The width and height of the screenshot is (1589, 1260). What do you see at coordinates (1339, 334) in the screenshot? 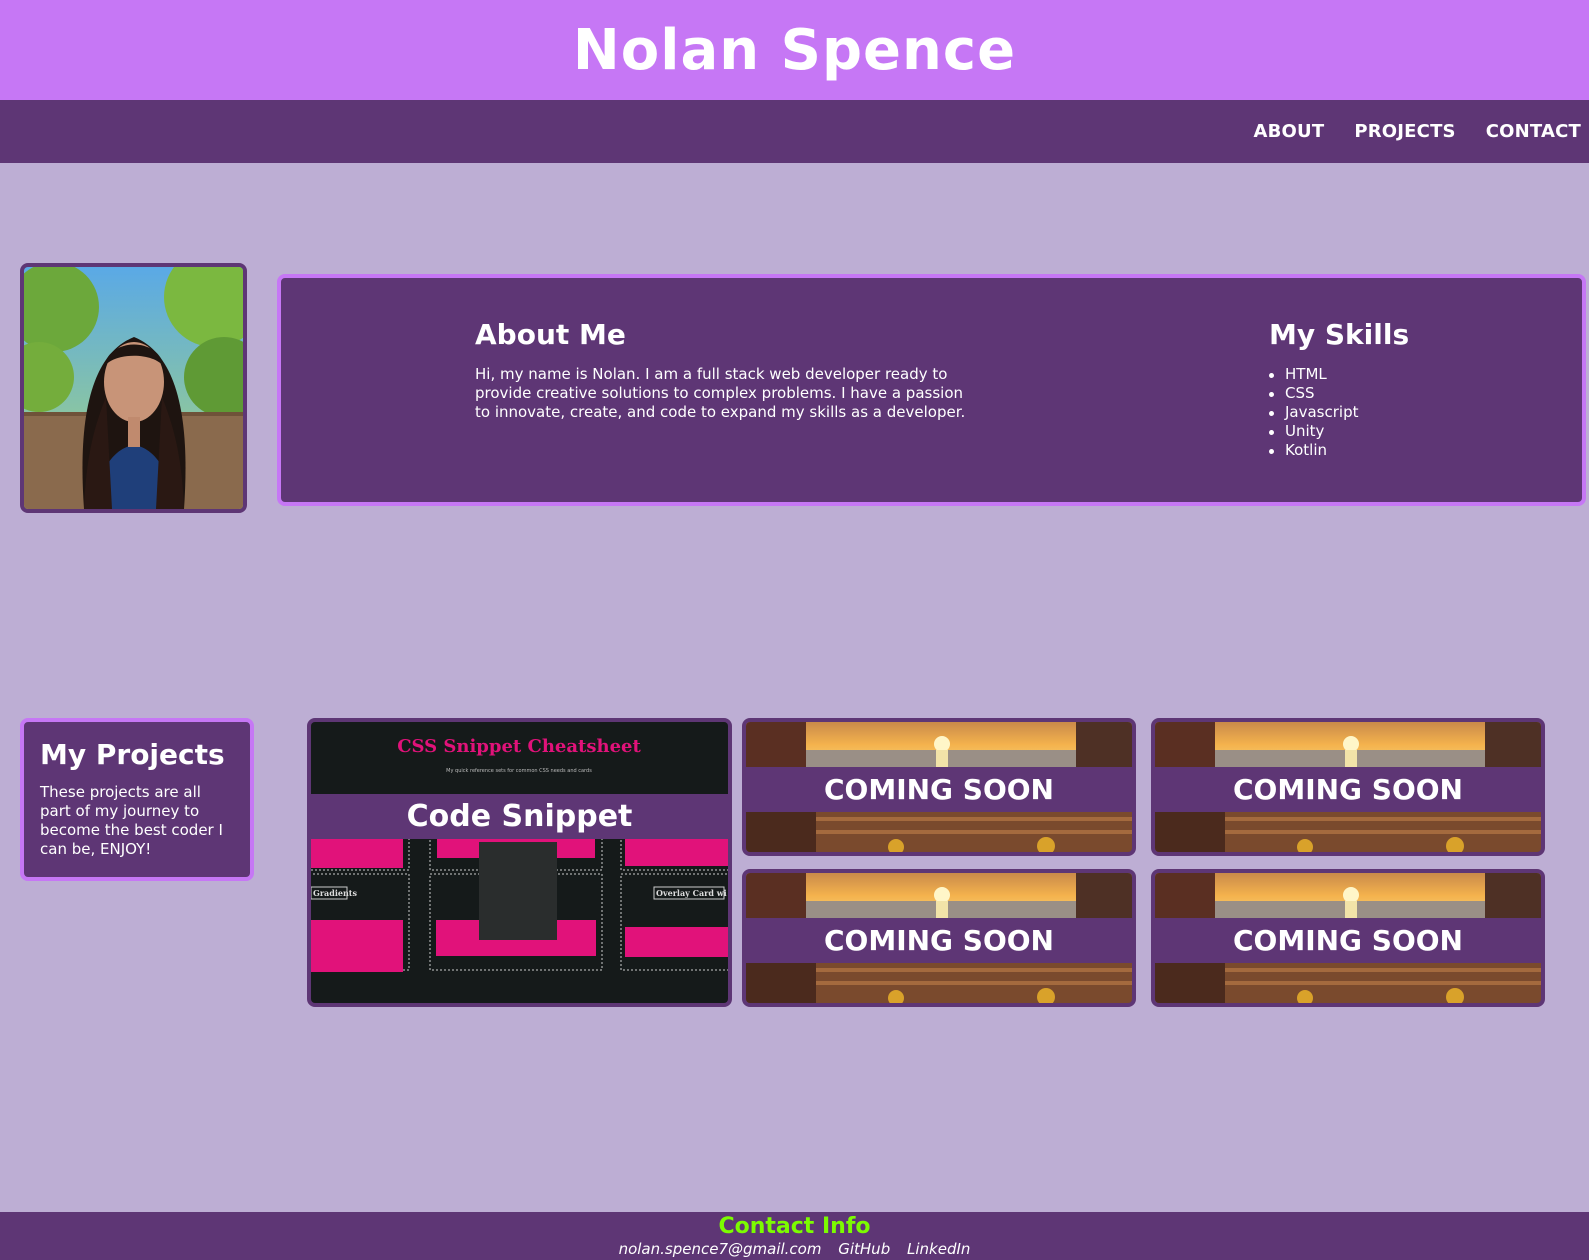
I see `skills-heading: My Skills` at bounding box center [1339, 334].